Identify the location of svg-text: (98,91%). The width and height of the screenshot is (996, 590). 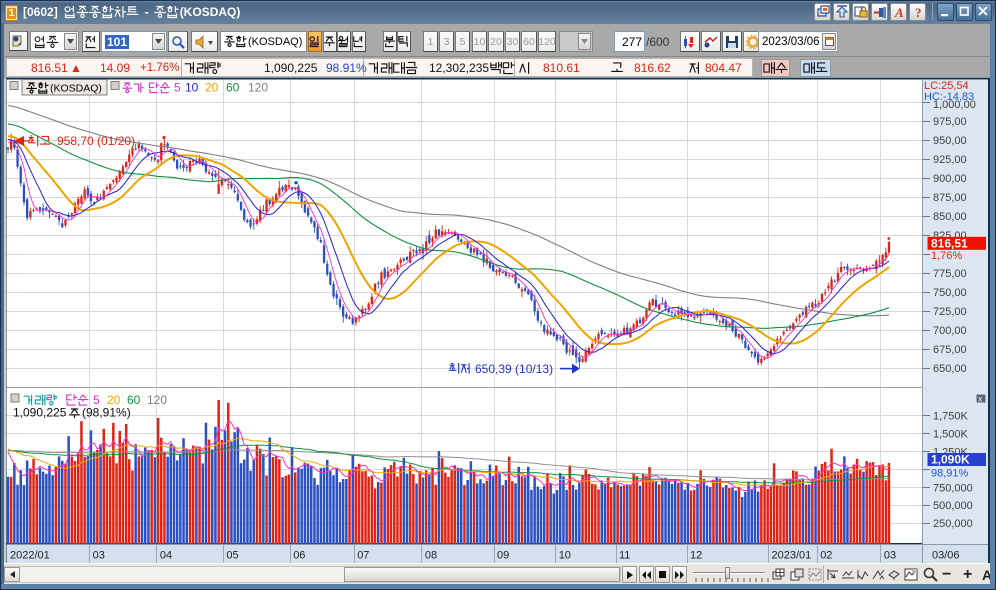
(106, 413).